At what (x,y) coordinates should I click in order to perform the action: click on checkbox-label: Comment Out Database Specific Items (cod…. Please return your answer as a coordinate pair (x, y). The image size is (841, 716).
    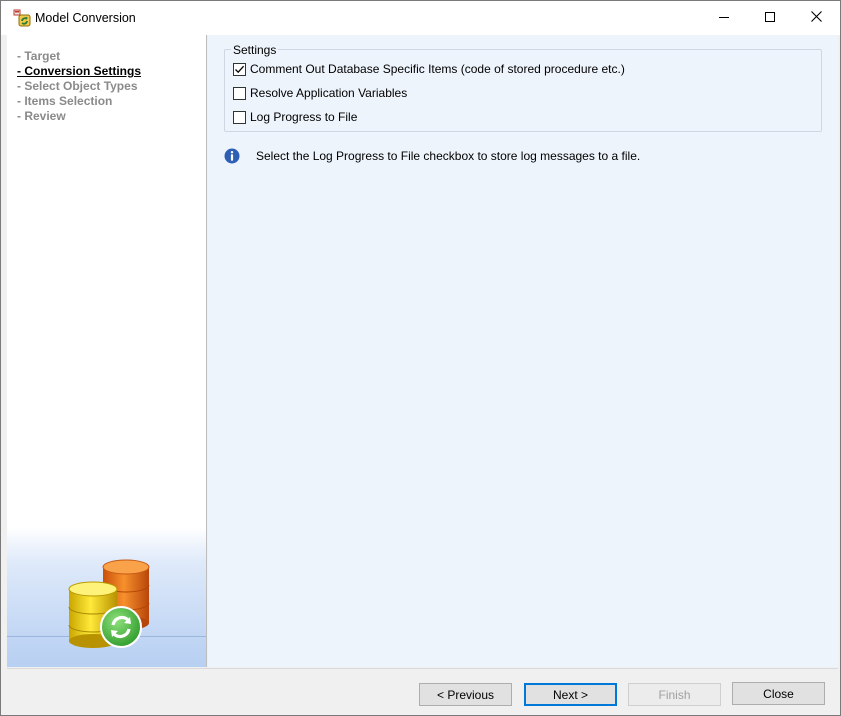
    Looking at the image, I should click on (437, 69).